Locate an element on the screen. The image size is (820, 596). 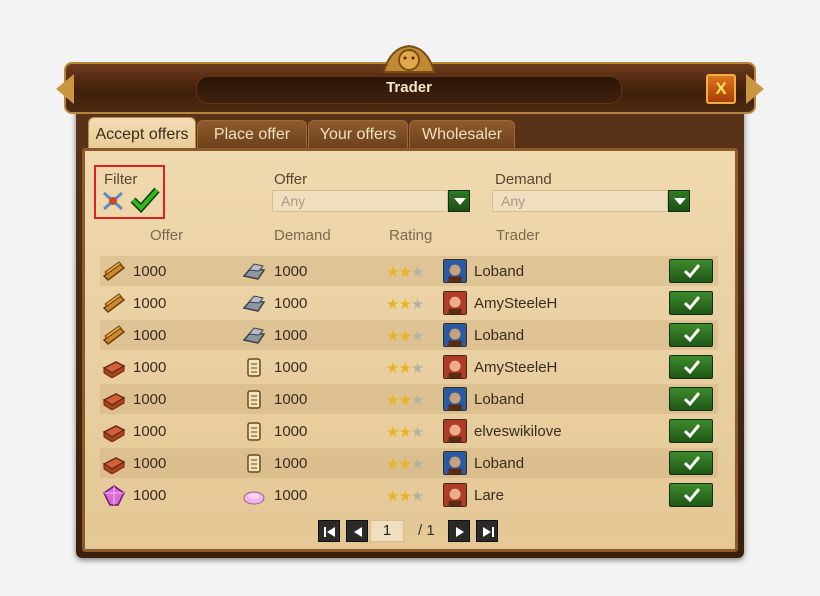
column-header-offer: Offer is located at coordinates (167, 235).